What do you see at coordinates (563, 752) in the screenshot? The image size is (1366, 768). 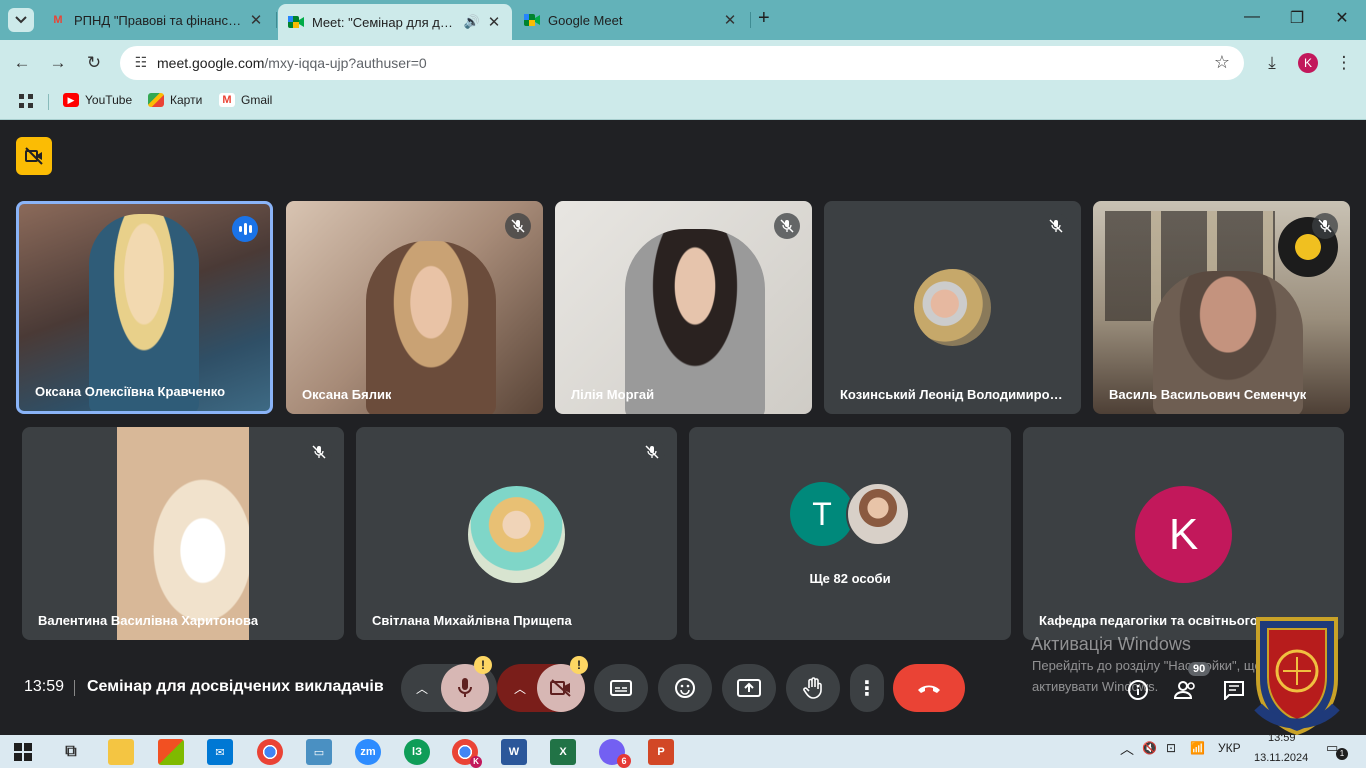 I see `excel-icon: X` at bounding box center [563, 752].